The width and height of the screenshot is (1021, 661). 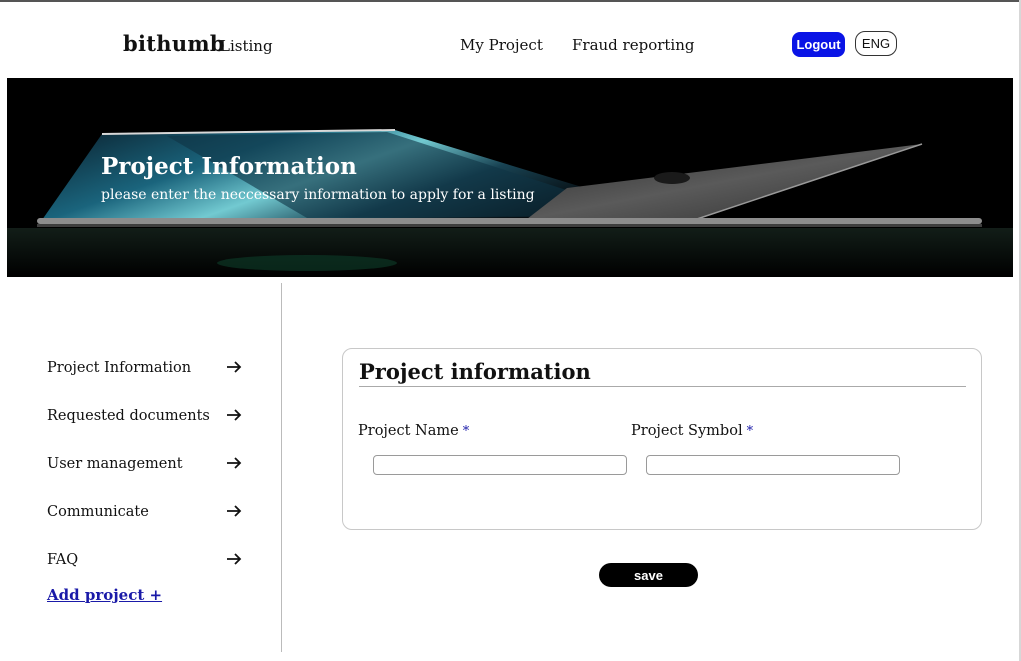 I want to click on save-button: save, so click(x=648, y=575).